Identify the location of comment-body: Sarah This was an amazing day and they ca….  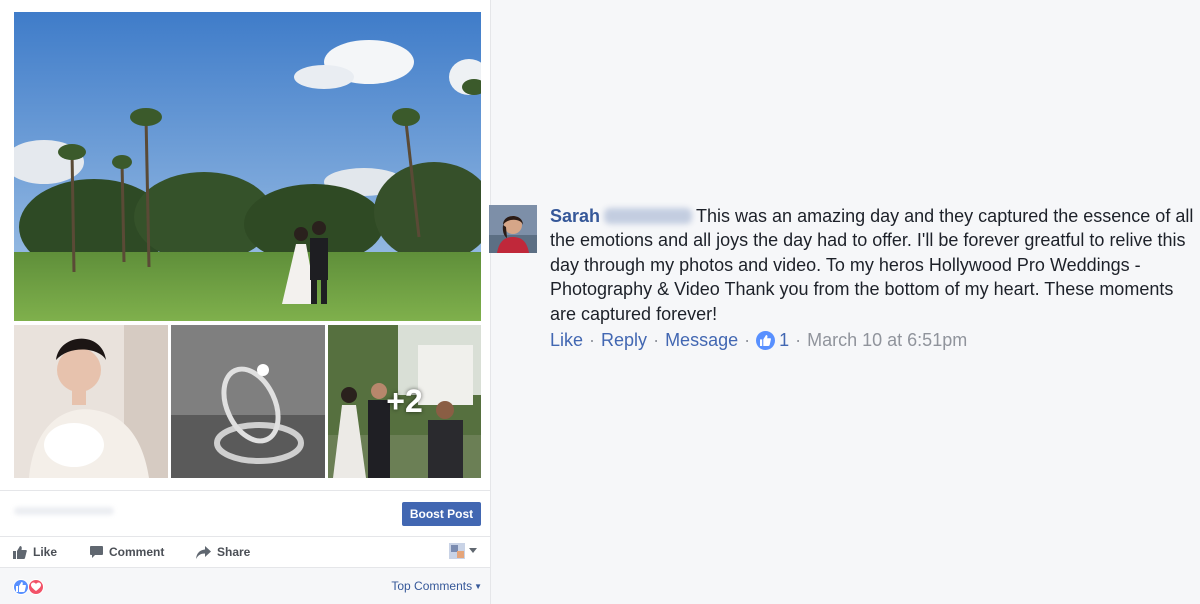
(875, 265).